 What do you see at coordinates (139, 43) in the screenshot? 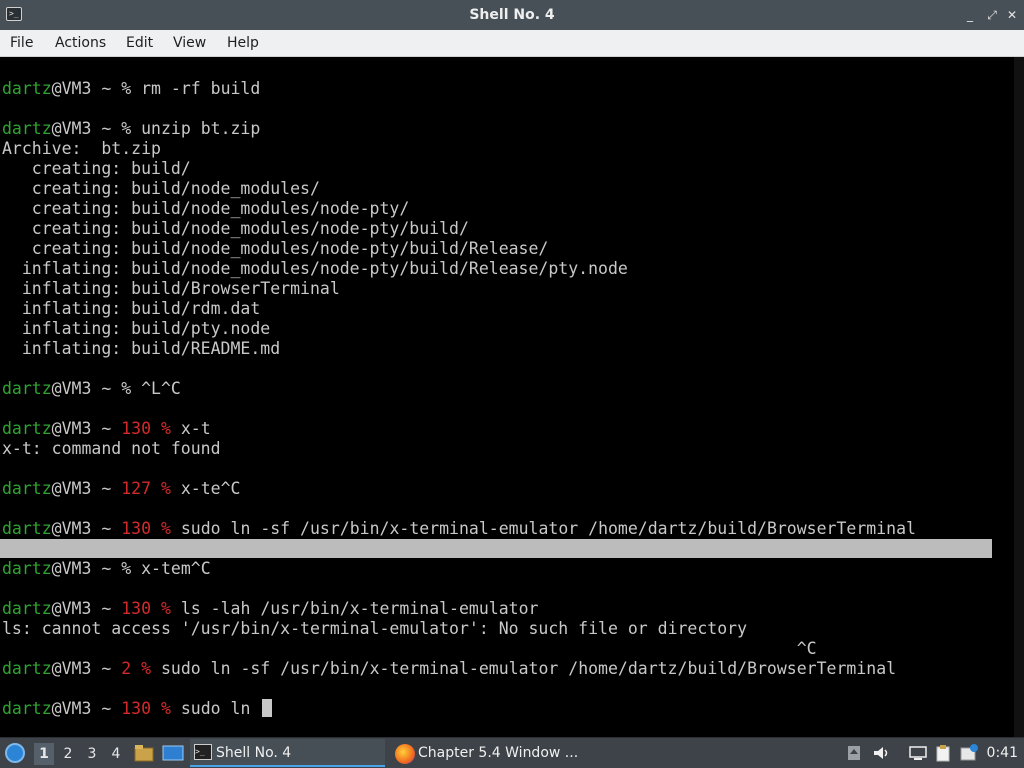
I see `menu-edit: Edit` at bounding box center [139, 43].